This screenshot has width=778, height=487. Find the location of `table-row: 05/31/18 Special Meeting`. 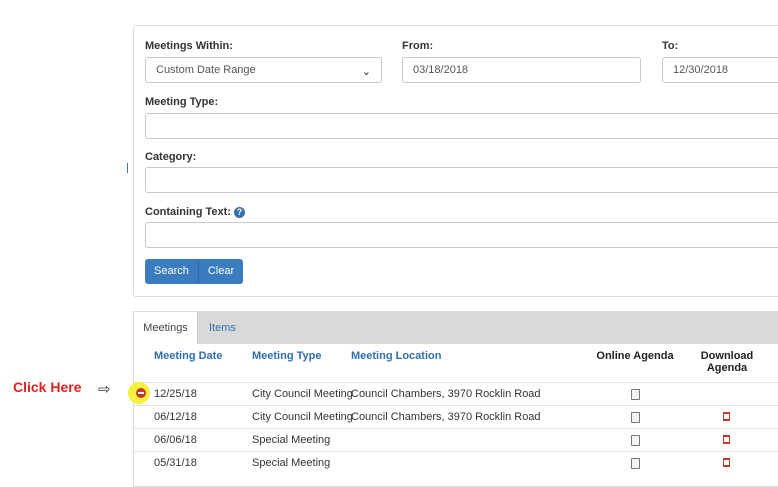

table-row: 05/31/18 Special Meeting is located at coordinates (456, 463).